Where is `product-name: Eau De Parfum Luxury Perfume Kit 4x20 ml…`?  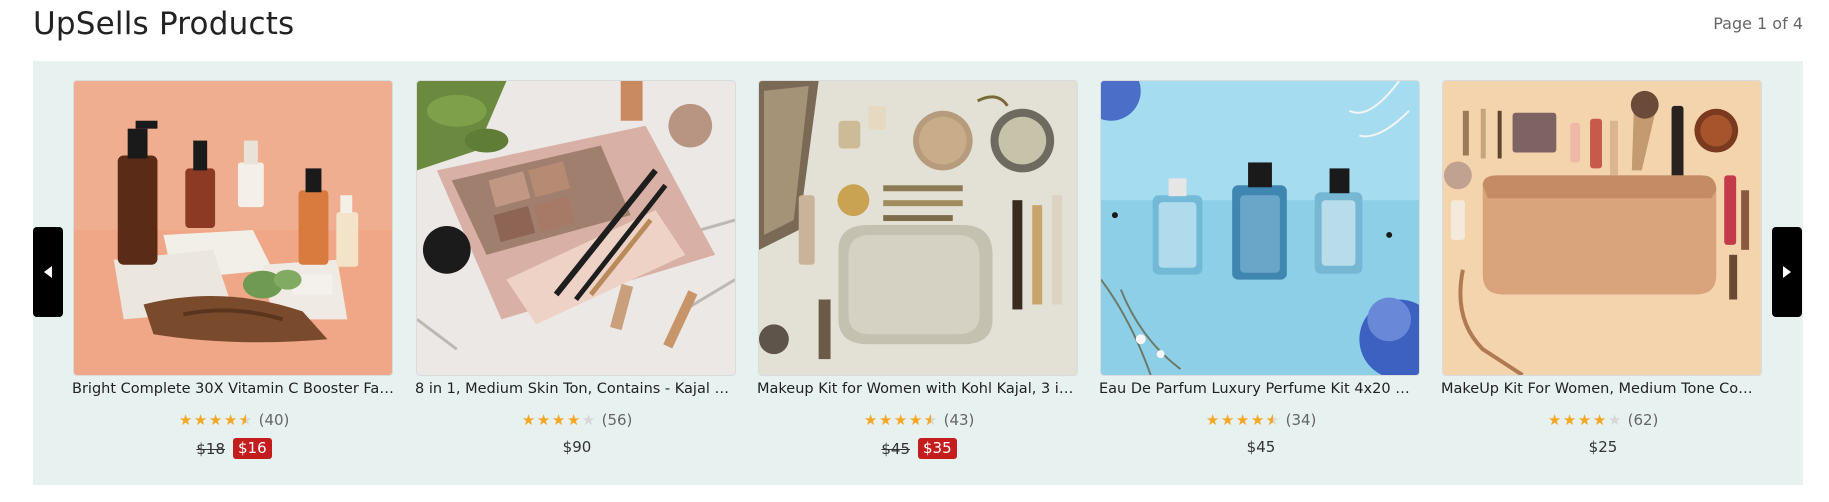
product-name: Eau De Parfum Luxury Perfume Kit 4x20 ml… is located at coordinates (1260, 389).